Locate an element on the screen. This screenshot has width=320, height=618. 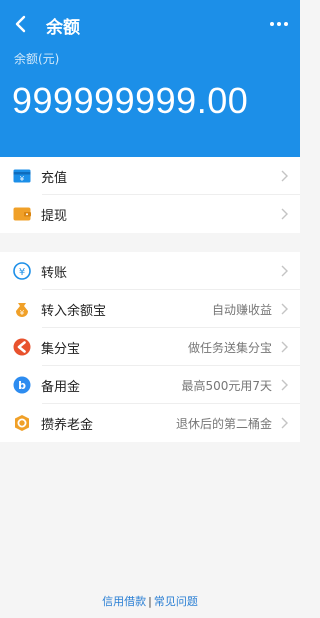
page-title: 余额 is located at coordinates (63, 28).